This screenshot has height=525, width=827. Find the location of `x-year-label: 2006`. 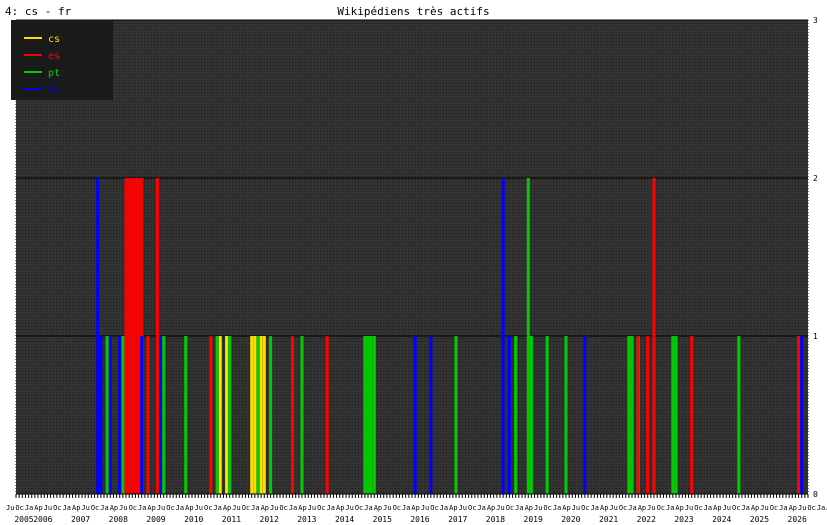

x-year-label: 2006 is located at coordinates (42, 519).